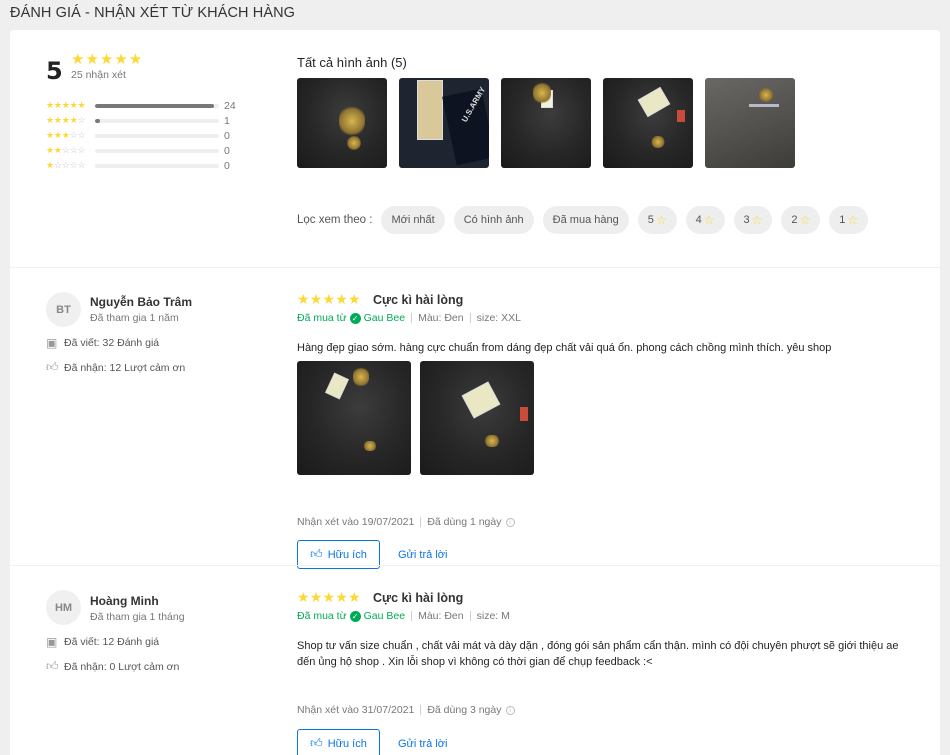 The width and height of the screenshot is (950, 755). Describe the element at coordinates (66, 135) in the screenshot. I see `star-icon: ★★★☆☆` at that location.